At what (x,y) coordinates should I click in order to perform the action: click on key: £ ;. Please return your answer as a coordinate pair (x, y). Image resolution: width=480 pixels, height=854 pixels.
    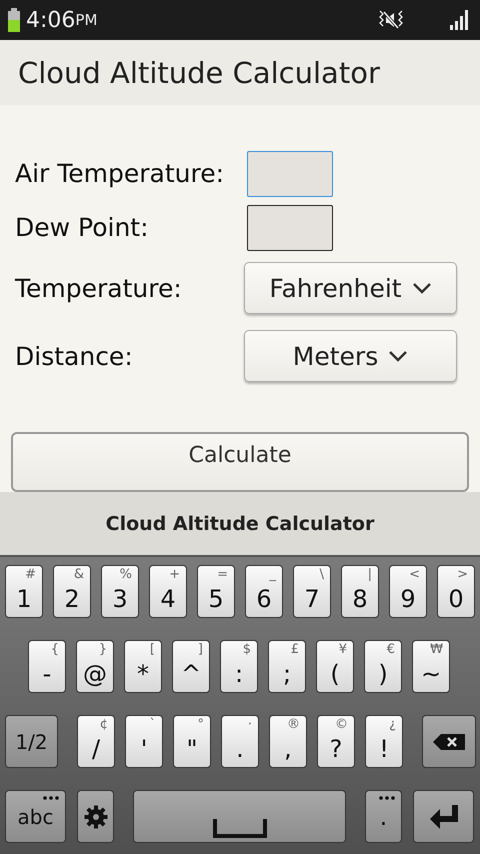
    Looking at the image, I should click on (287, 666).